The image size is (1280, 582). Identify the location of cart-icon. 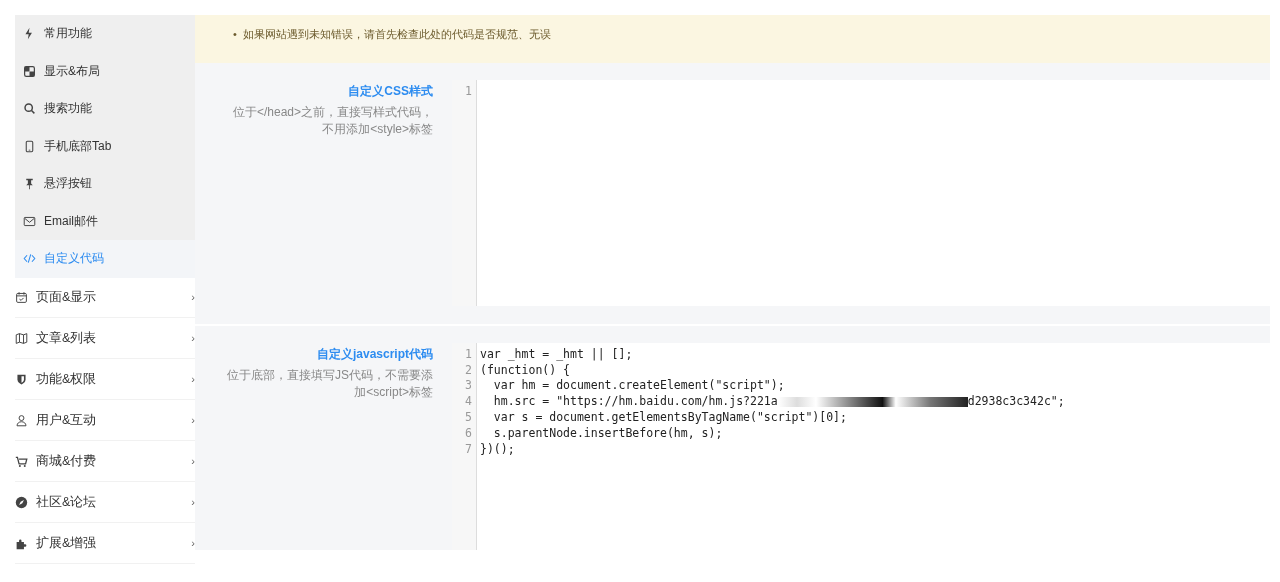
(21, 461).